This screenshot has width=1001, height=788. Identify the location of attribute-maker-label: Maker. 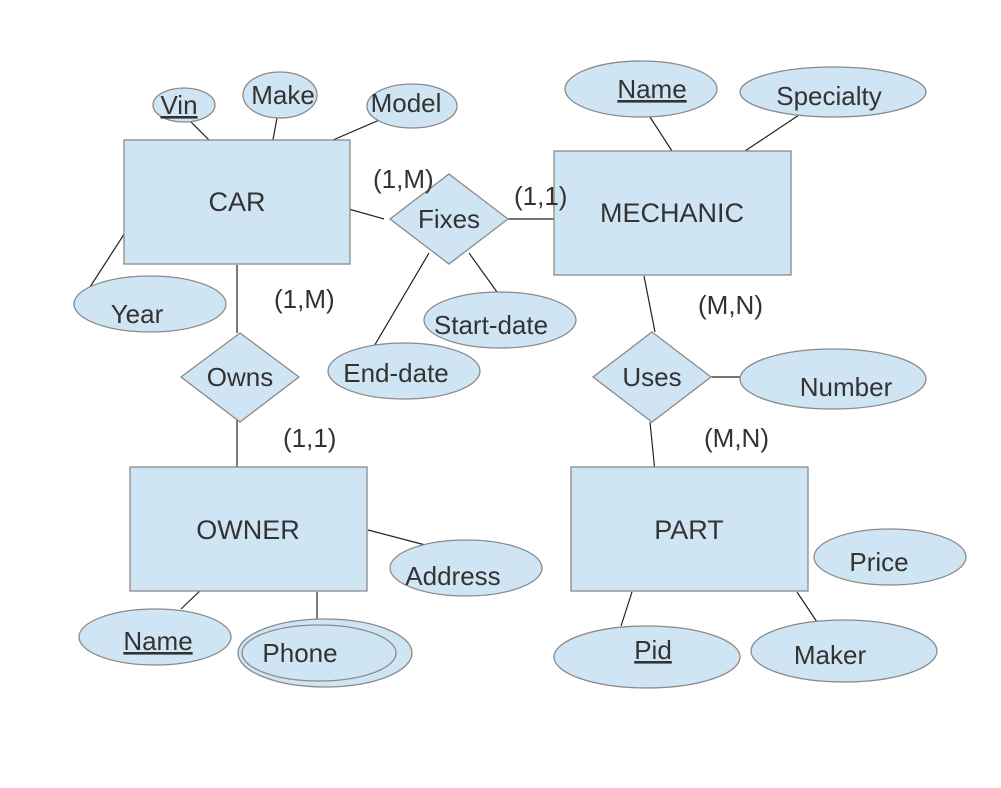
(830, 655).